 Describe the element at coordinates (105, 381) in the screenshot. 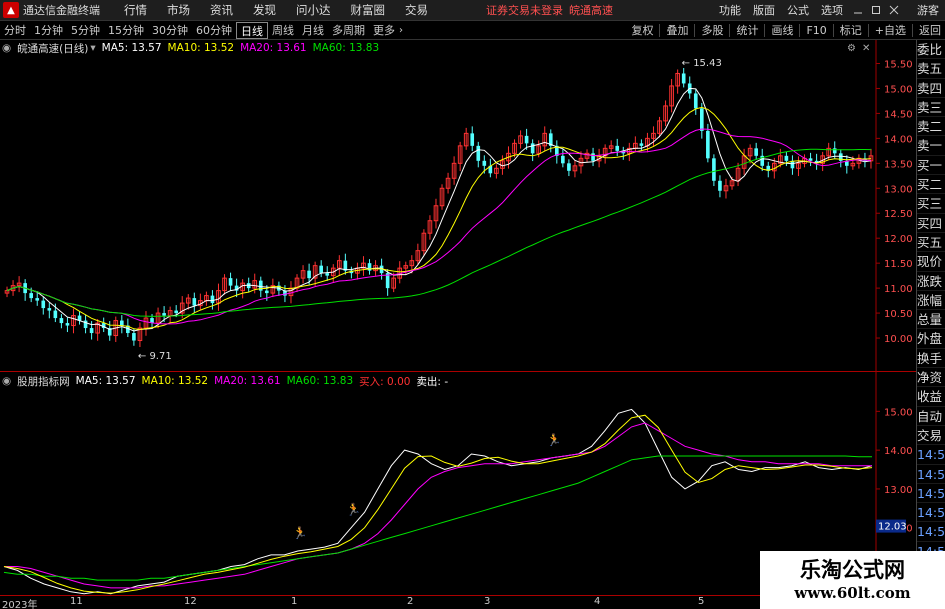

I see `indicator-ma5: MA5: 13.57` at that location.